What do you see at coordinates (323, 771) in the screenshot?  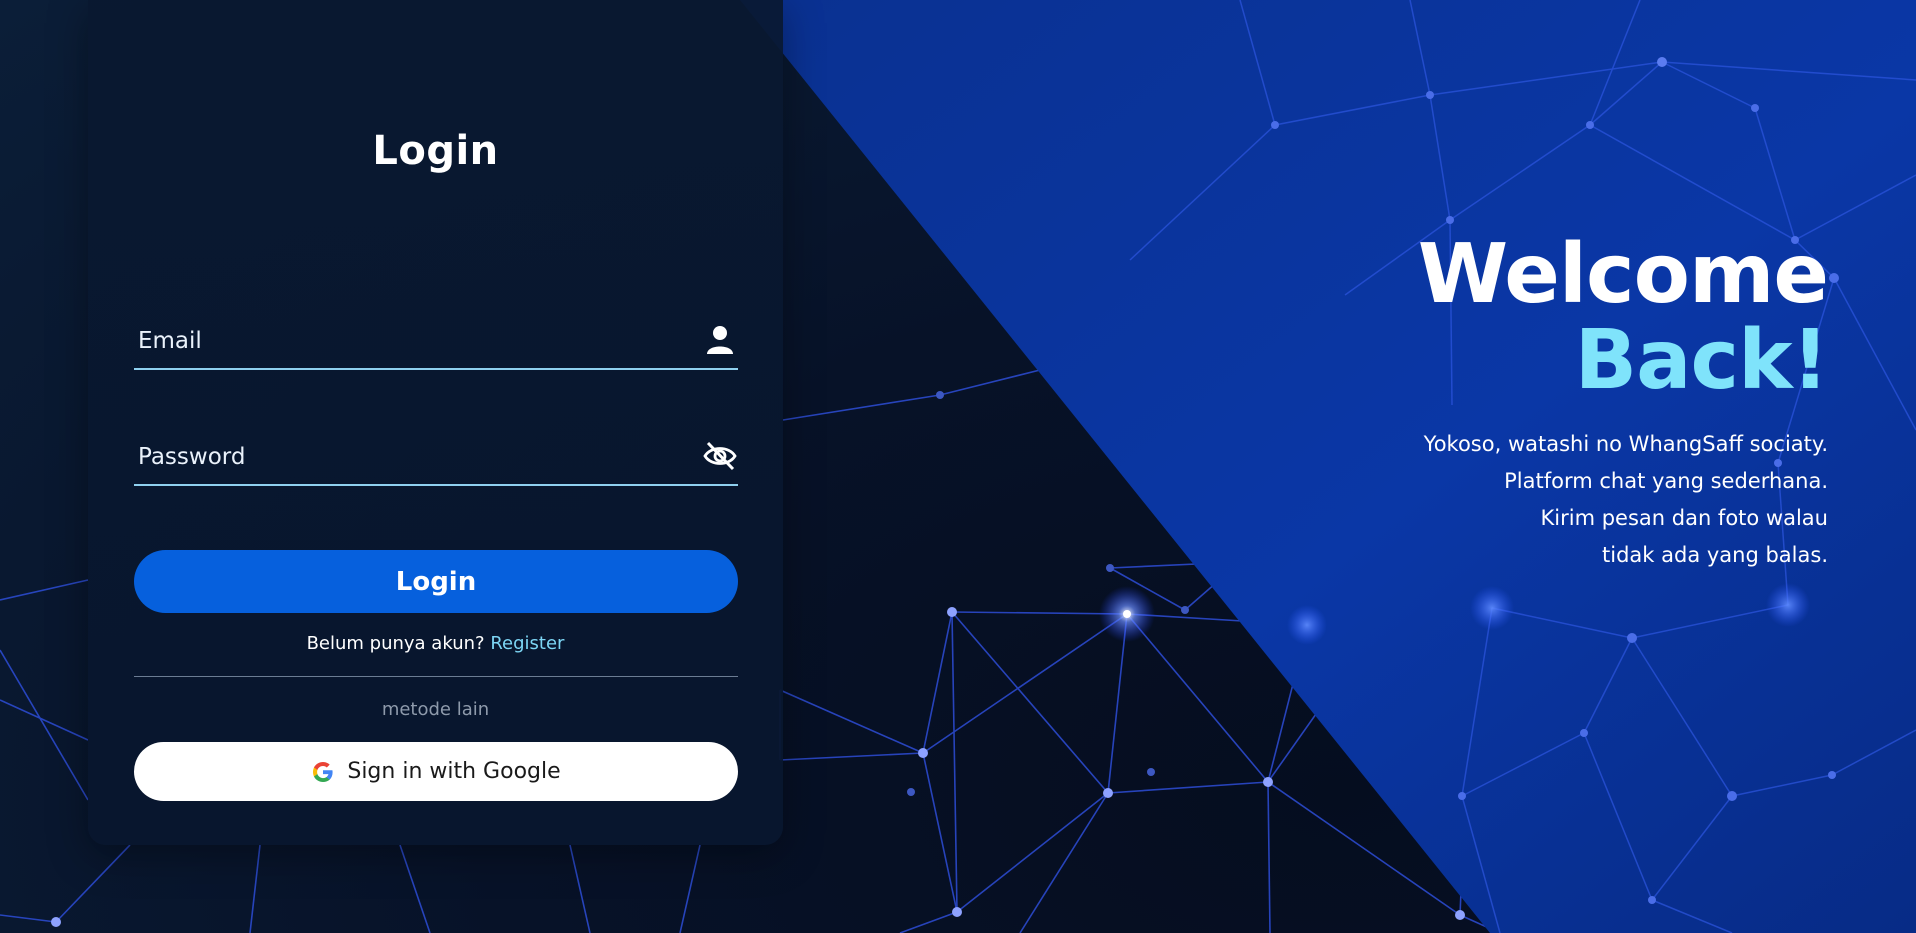 I see `google-icon` at bounding box center [323, 771].